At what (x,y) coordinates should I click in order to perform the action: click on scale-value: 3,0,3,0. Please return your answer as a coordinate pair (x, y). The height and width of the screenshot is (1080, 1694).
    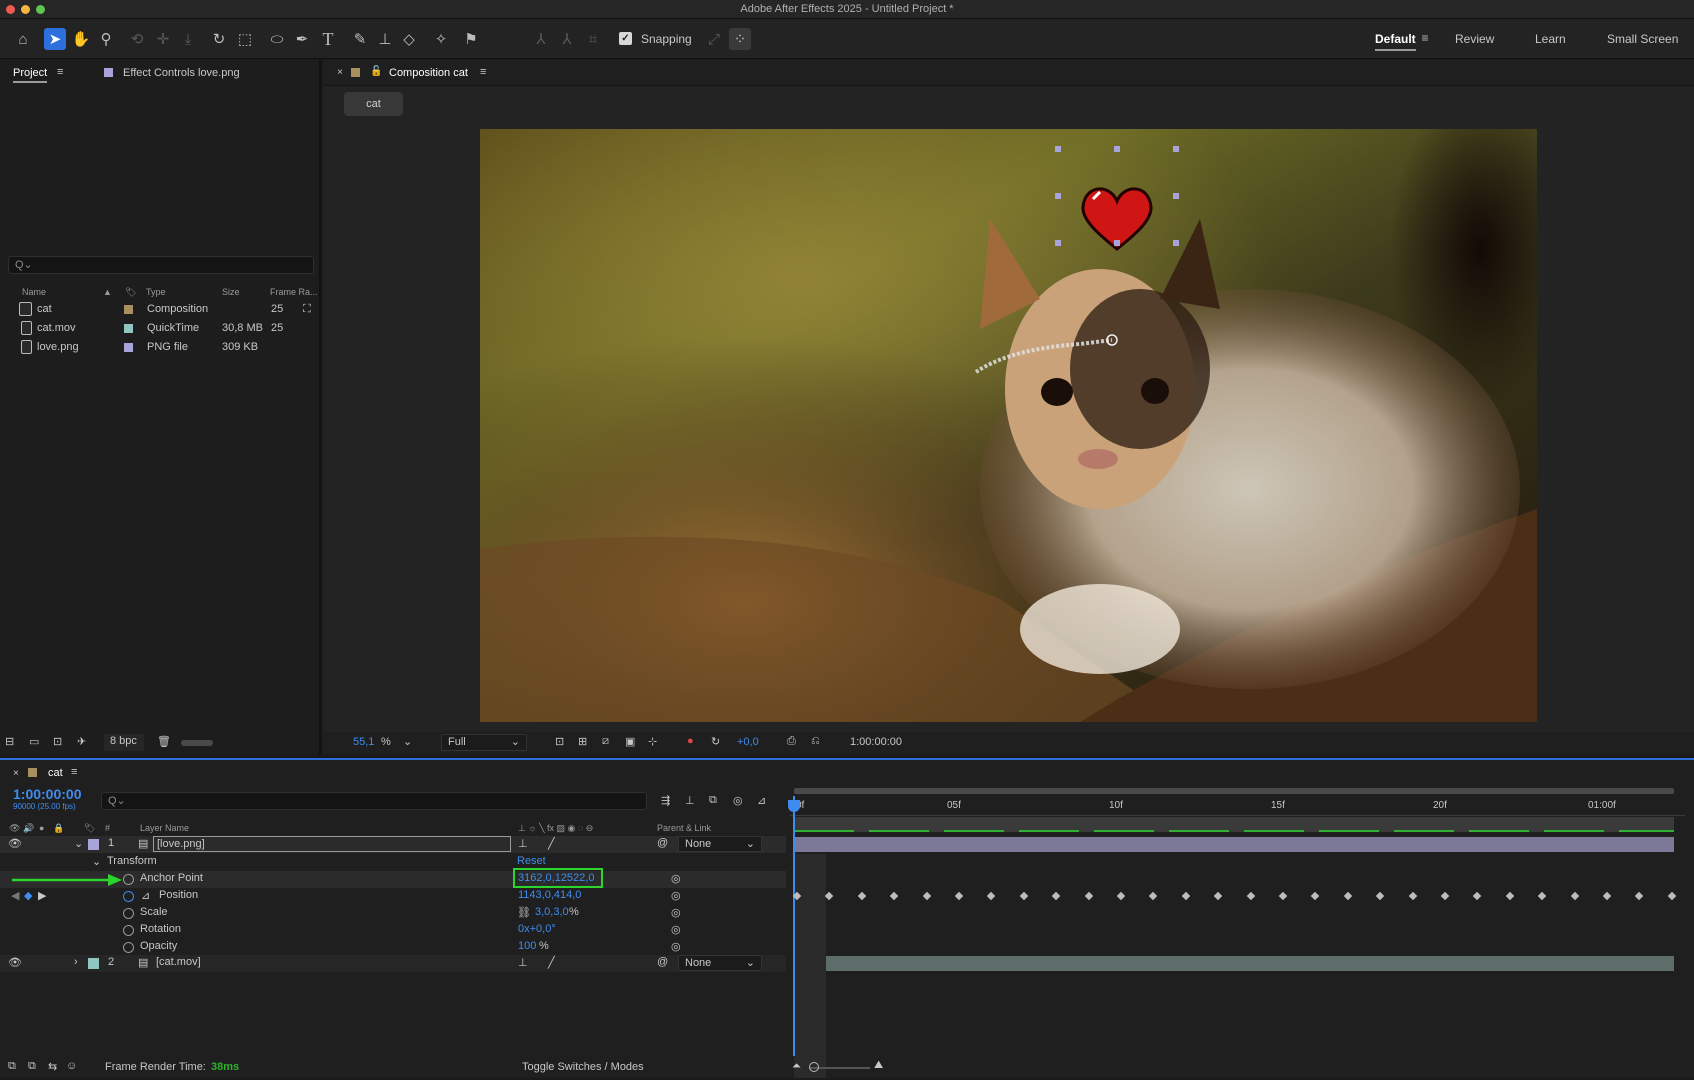
    Looking at the image, I should click on (552, 912).